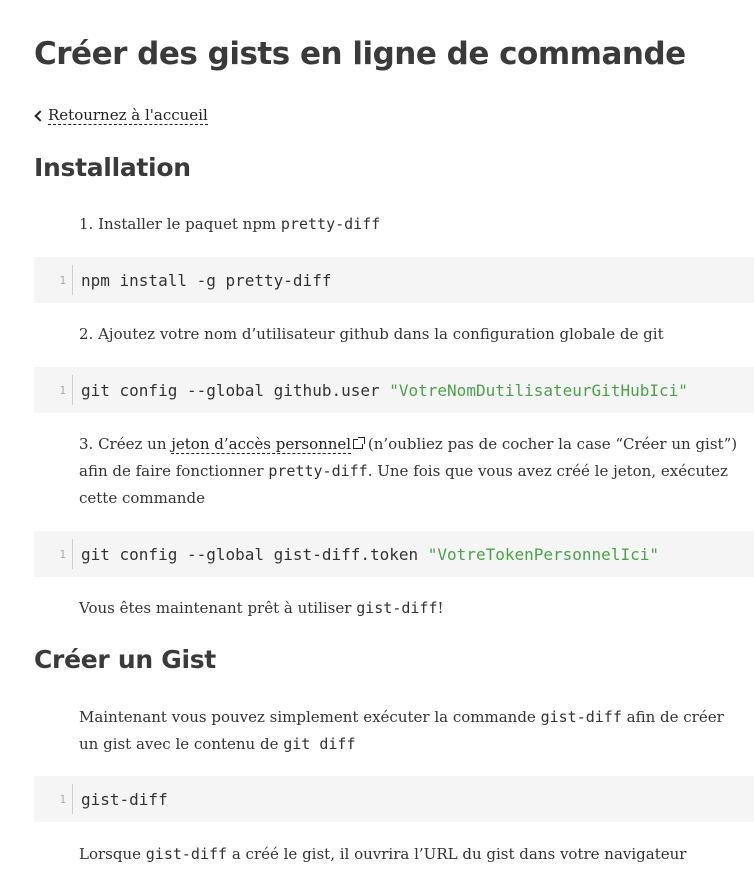  What do you see at coordinates (206, 280) in the screenshot?
I see `code-line: npm install -g pretty-diff` at bounding box center [206, 280].